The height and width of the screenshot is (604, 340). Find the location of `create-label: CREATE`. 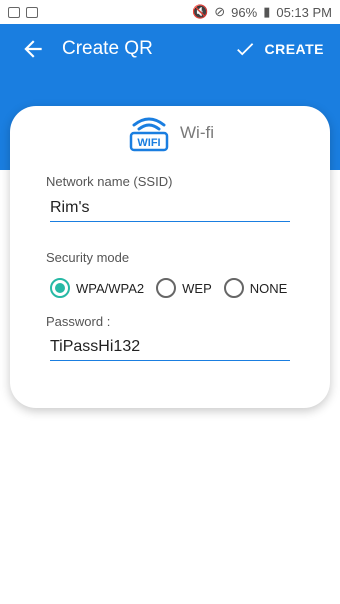

create-label: CREATE is located at coordinates (294, 49).